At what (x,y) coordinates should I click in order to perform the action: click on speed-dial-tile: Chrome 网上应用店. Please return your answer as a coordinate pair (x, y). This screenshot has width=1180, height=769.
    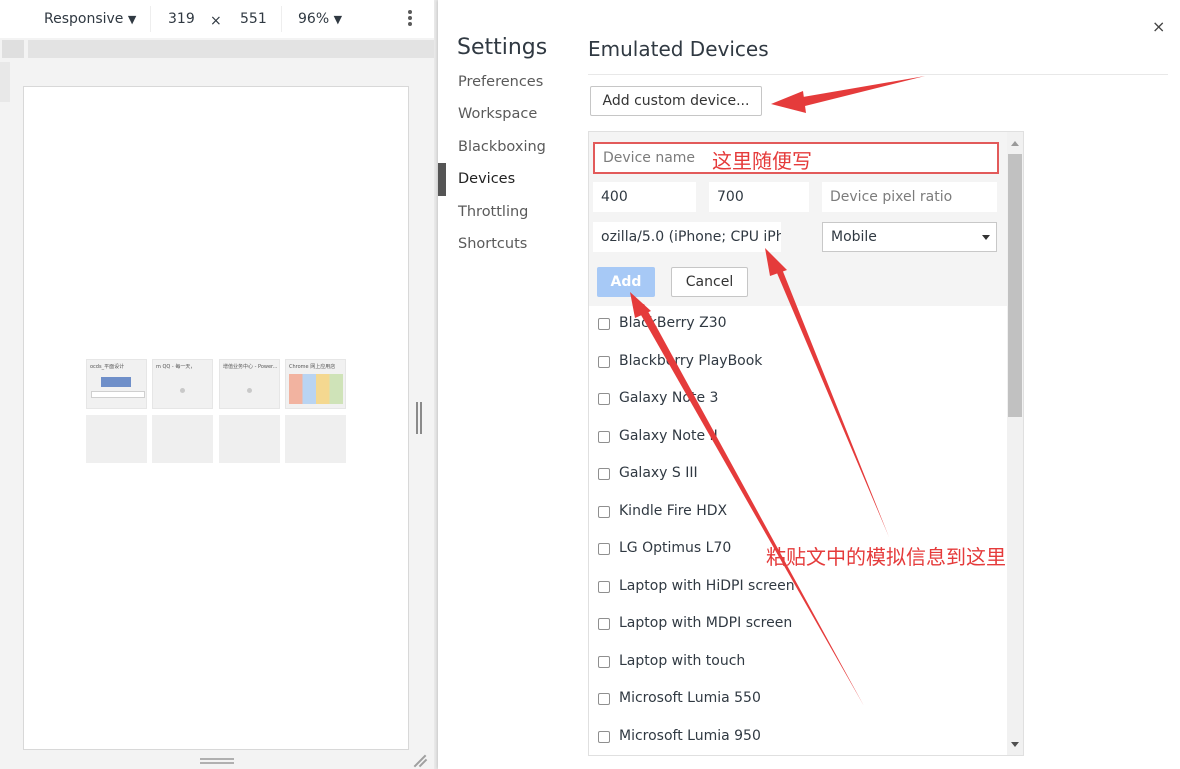
    Looking at the image, I should click on (315, 384).